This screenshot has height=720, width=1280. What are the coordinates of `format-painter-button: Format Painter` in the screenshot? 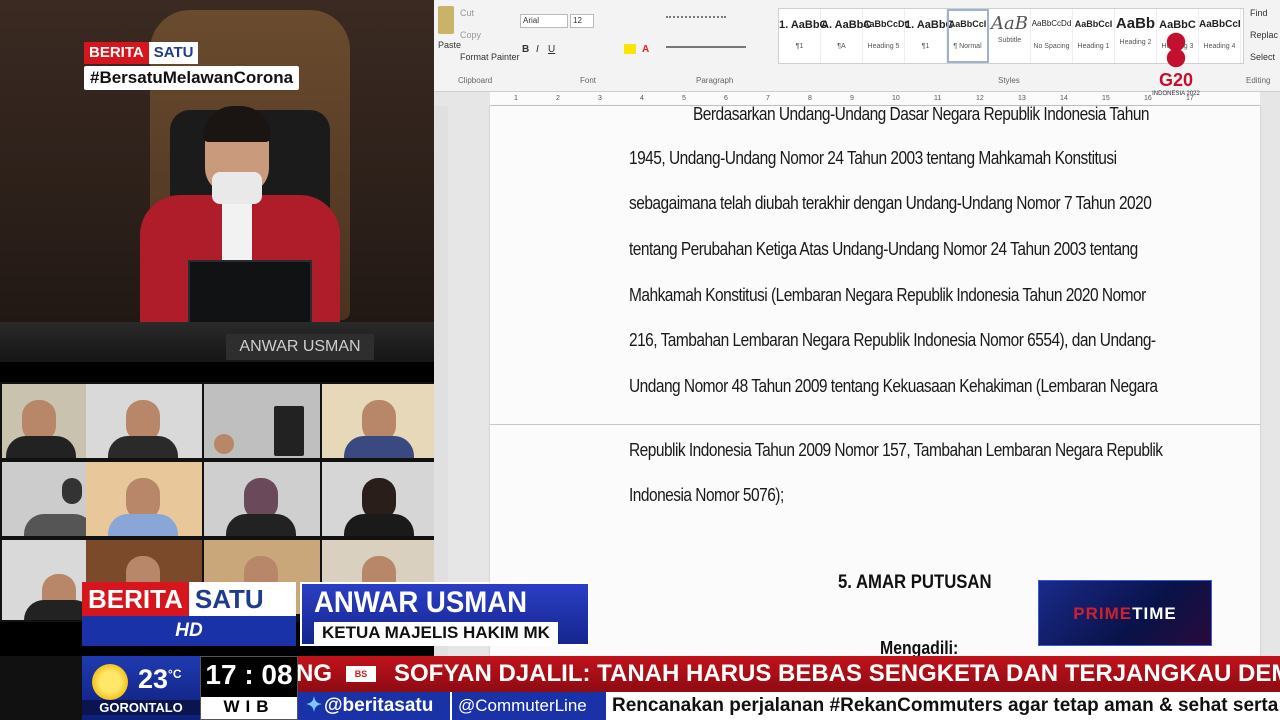 It's located at (490, 57).